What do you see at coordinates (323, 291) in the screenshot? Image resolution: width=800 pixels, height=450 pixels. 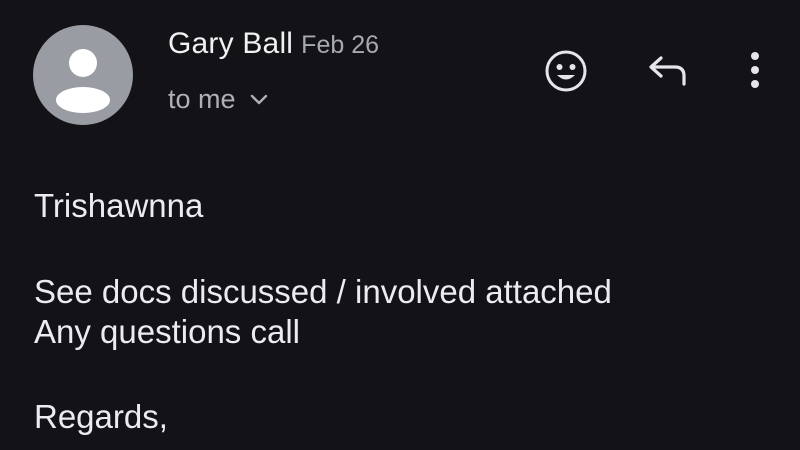 I see `body-line: See docs discussed / involved attached` at bounding box center [323, 291].